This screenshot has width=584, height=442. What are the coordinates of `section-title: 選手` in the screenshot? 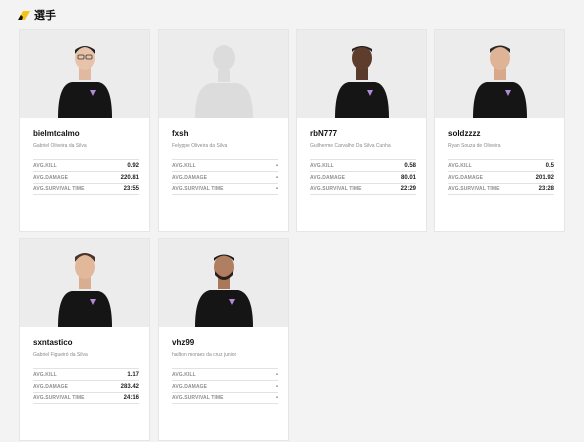 It's located at (45, 16).